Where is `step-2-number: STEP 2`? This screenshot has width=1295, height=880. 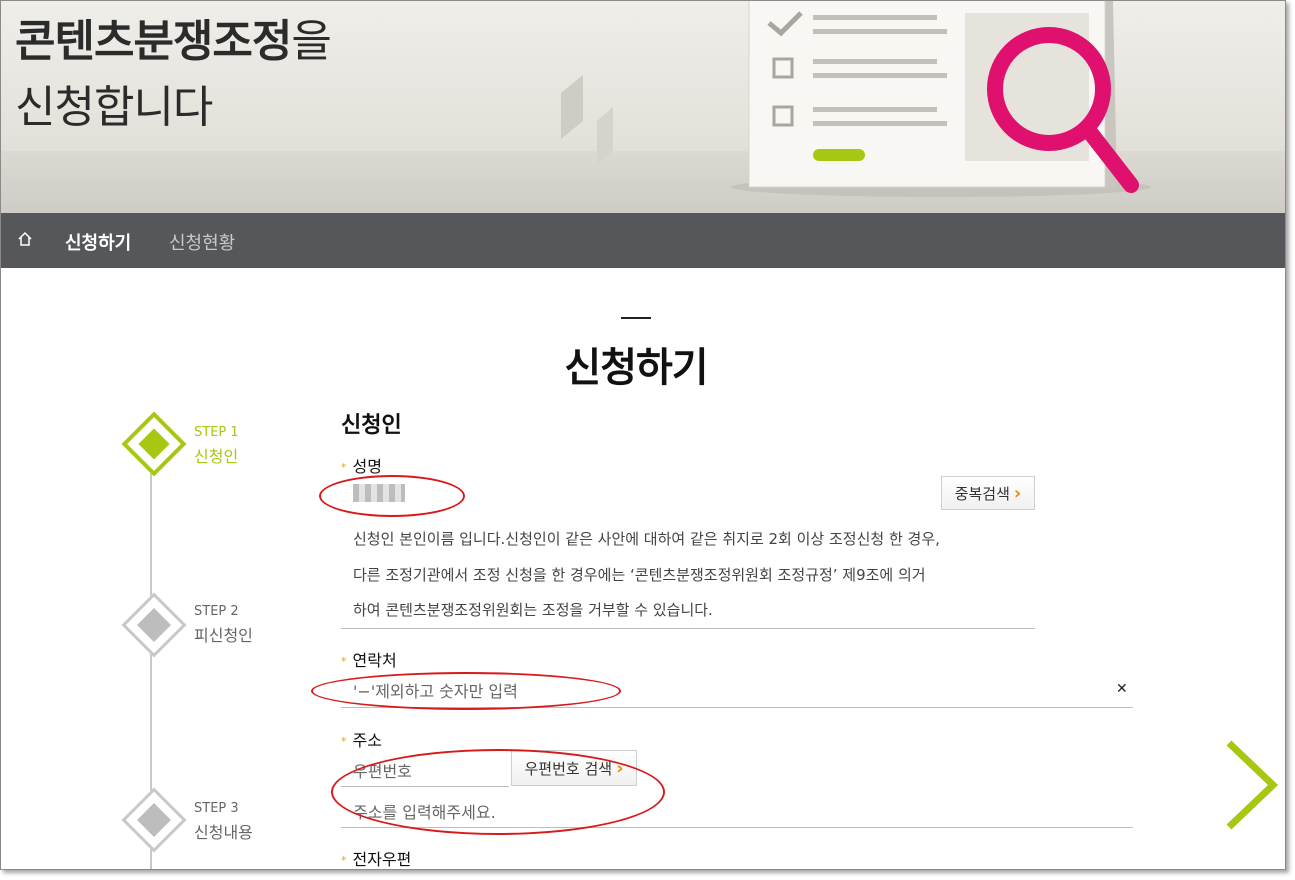 step-2-number: STEP 2 is located at coordinates (216, 611).